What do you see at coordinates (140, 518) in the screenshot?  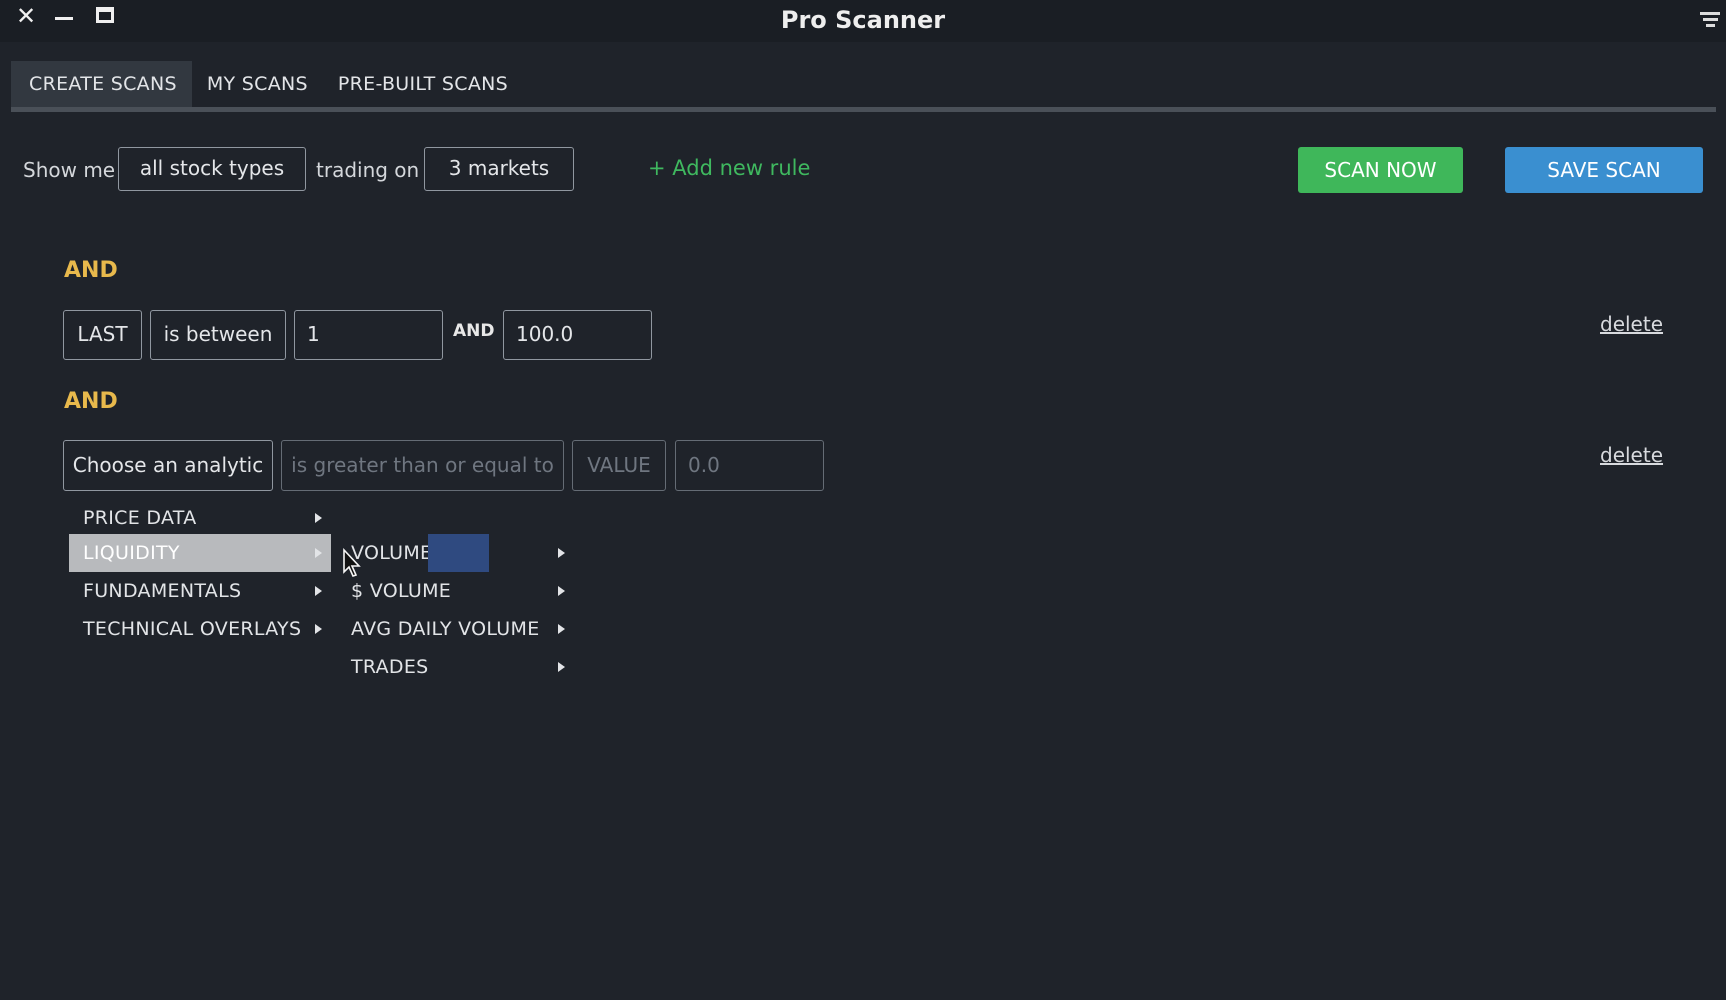 I see `menu-item-label: PRICE DATA` at bounding box center [140, 518].